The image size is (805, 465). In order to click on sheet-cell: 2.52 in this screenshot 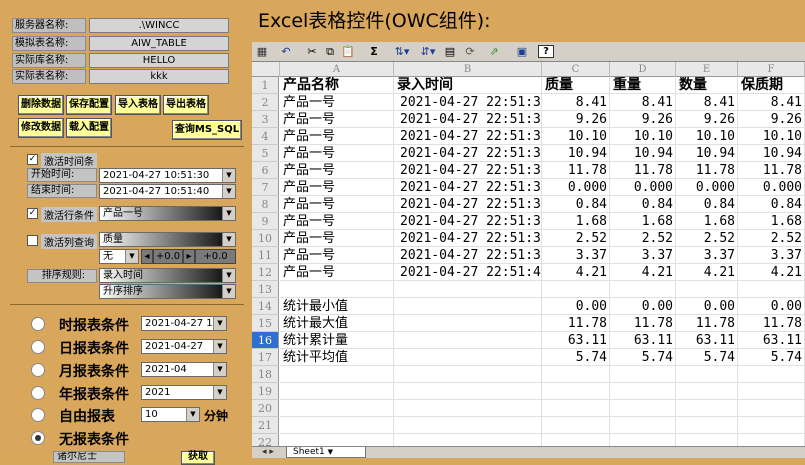, I will do `click(643, 238)`.